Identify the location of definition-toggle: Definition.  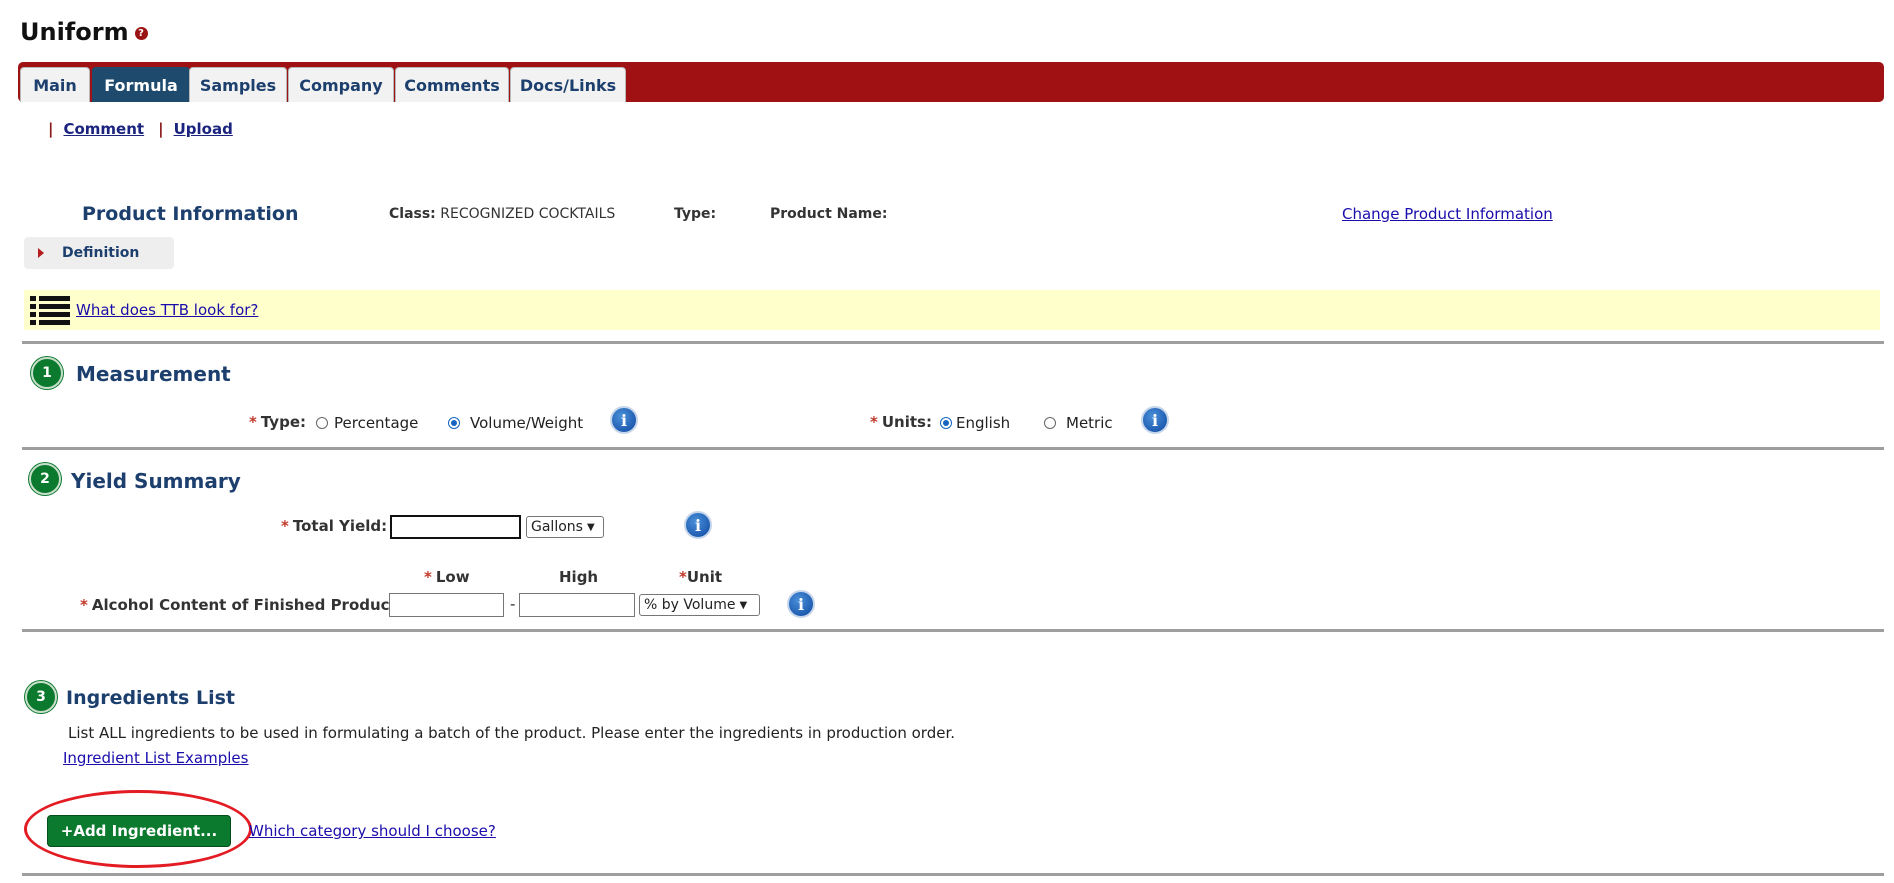
(99, 253).